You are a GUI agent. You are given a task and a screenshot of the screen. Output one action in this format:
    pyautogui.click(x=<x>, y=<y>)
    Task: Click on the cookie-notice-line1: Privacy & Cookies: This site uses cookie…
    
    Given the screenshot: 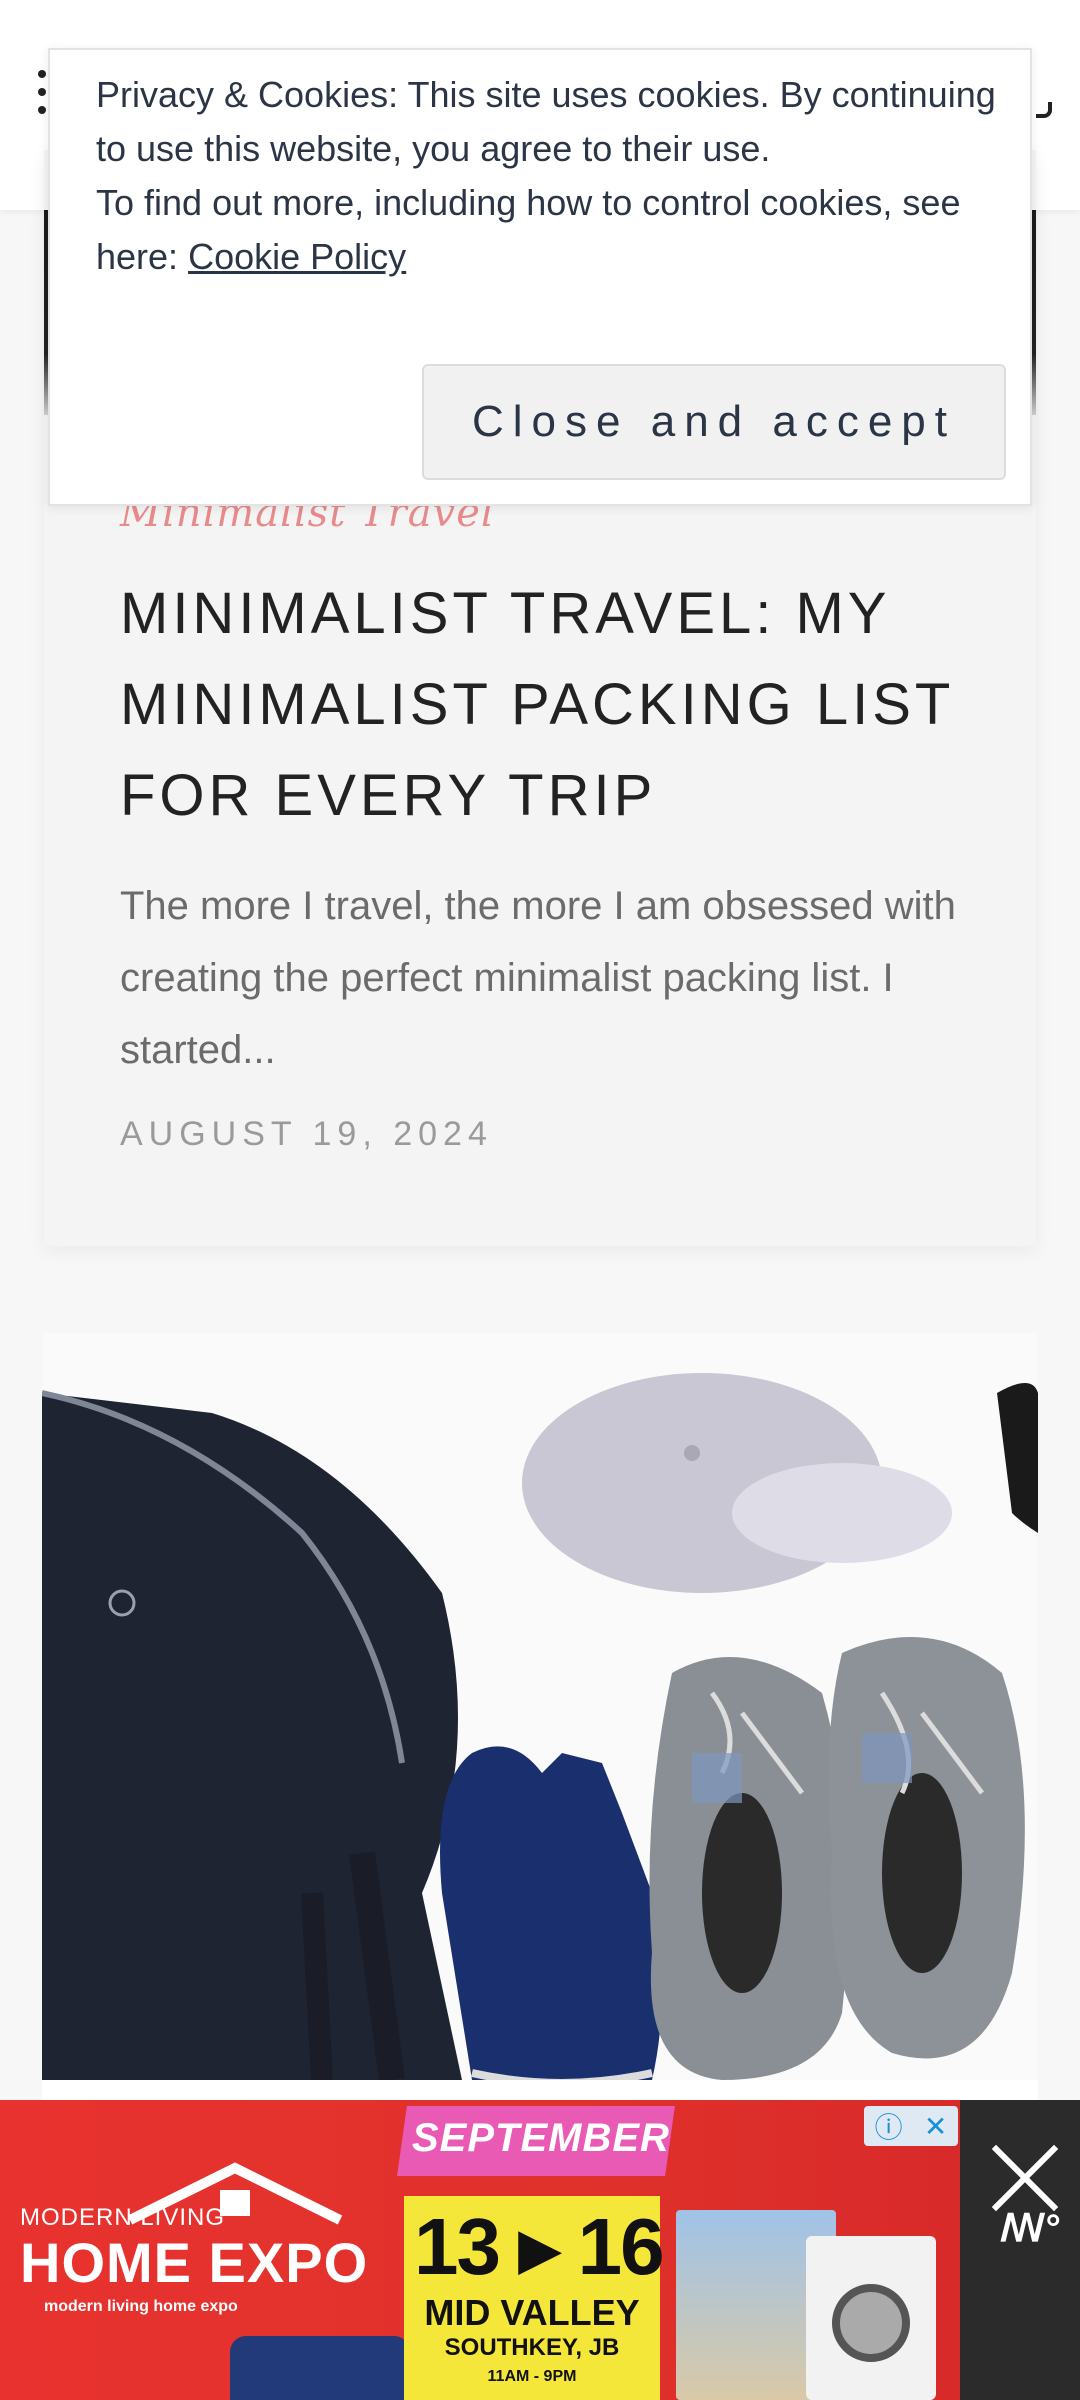 What is the action you would take?
    pyautogui.click(x=546, y=121)
    